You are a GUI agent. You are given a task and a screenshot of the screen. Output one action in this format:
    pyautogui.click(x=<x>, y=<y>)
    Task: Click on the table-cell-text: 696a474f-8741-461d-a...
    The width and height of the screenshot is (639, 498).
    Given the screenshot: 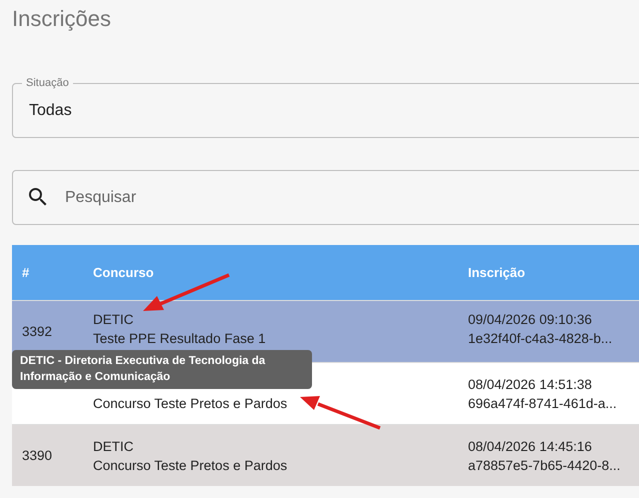 What is the action you would take?
    pyautogui.click(x=543, y=403)
    